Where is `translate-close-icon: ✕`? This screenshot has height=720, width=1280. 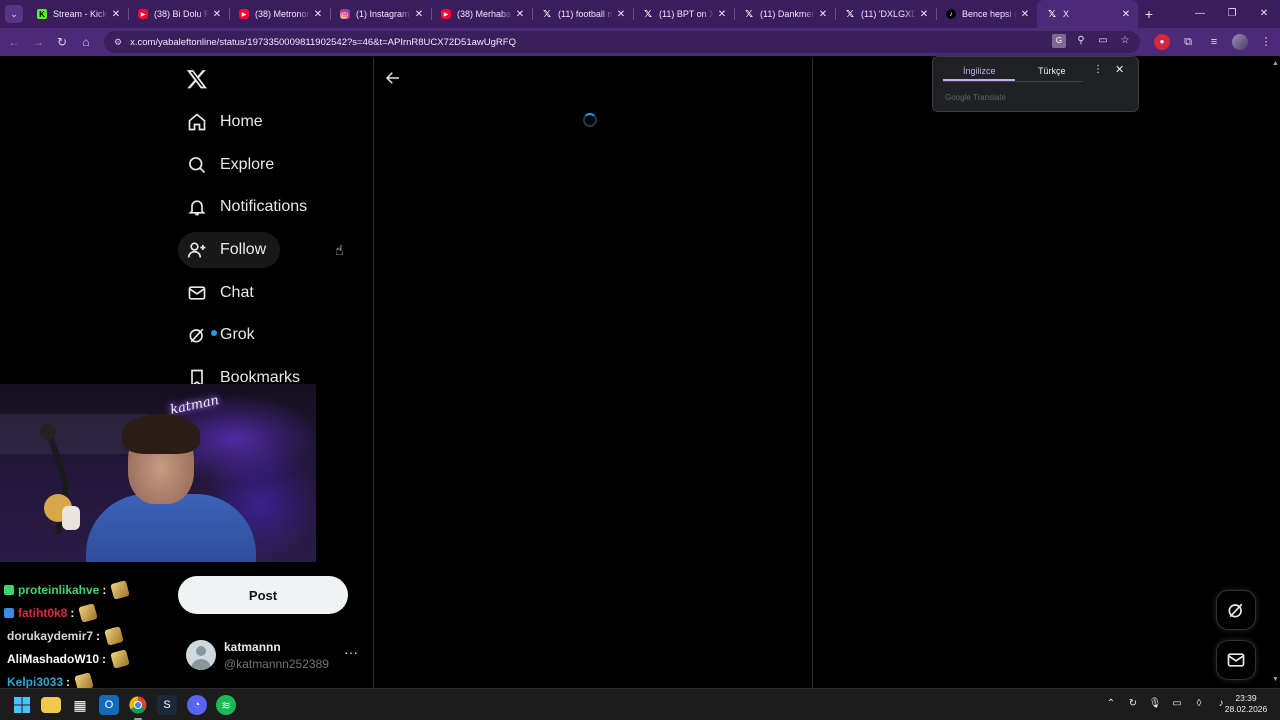 translate-close-icon: ✕ is located at coordinates (1119, 69).